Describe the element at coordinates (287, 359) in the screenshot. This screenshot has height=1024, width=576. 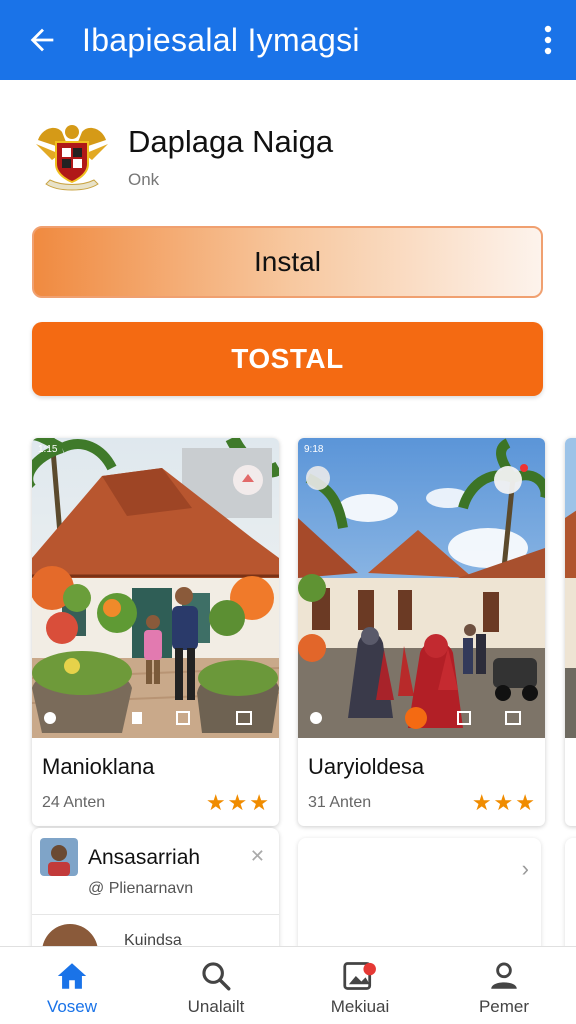
I see `primary-install-button: TOSTAL` at that location.